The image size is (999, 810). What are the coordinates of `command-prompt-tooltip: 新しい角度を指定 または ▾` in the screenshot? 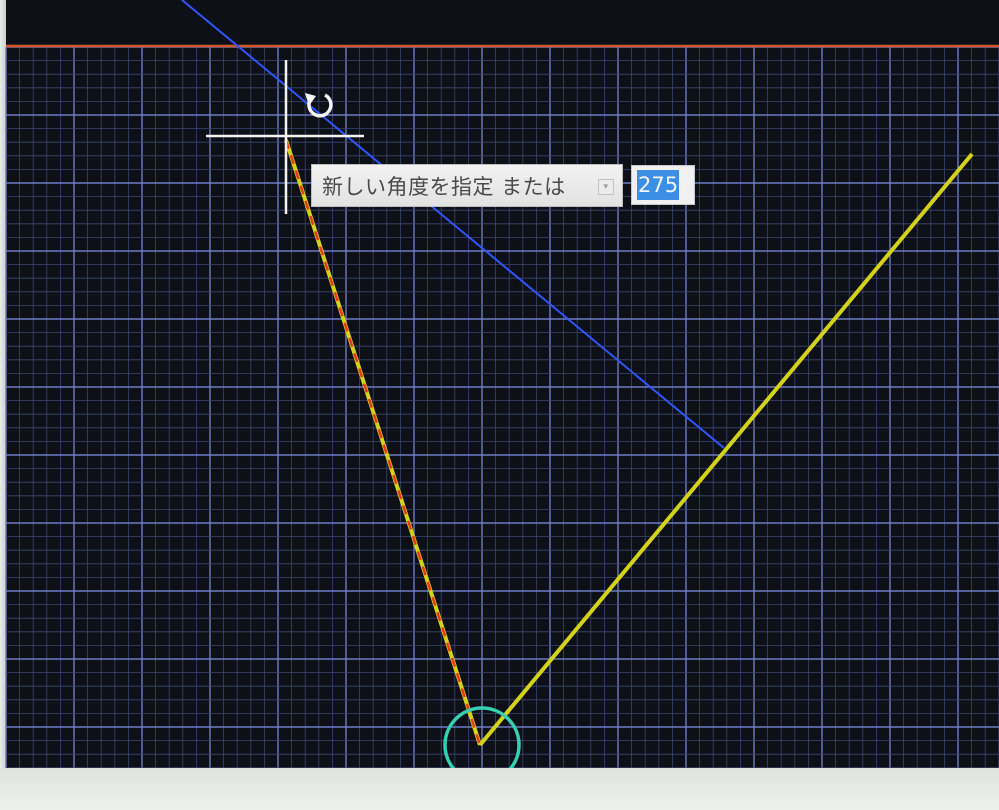 It's located at (467, 185).